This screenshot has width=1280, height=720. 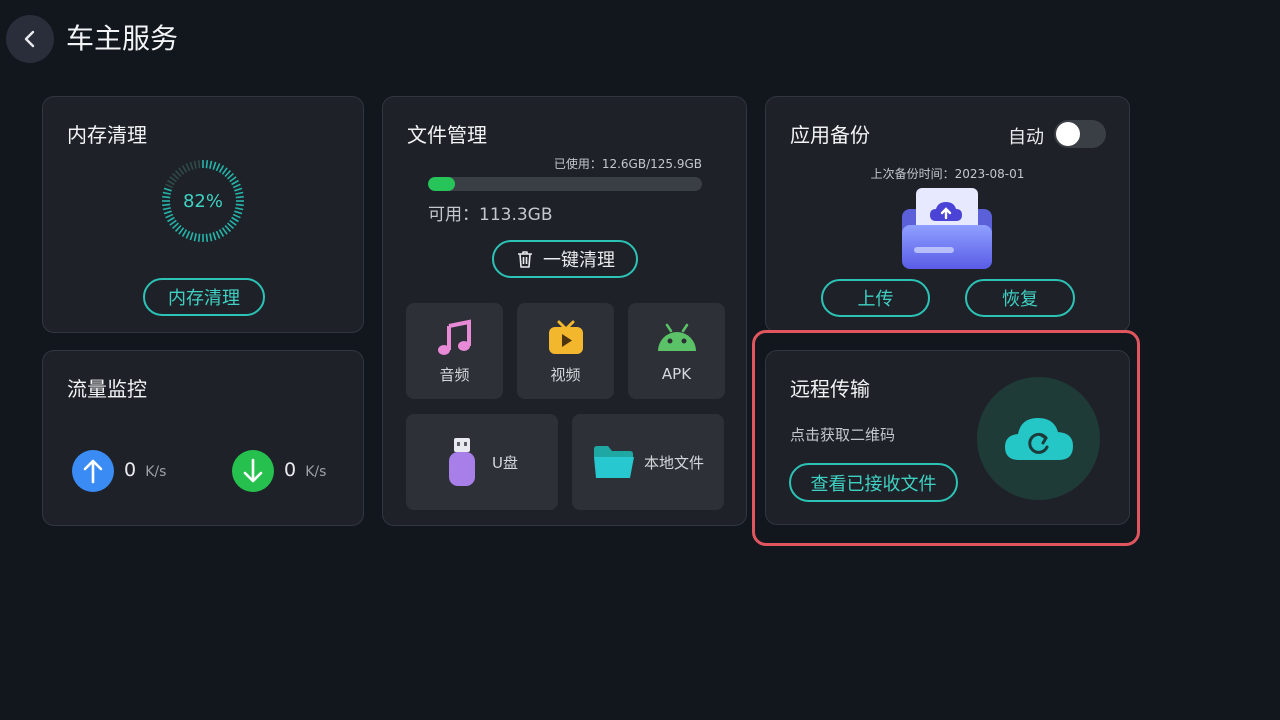 I want to click on file-card-title: 文件管理, so click(x=447, y=135).